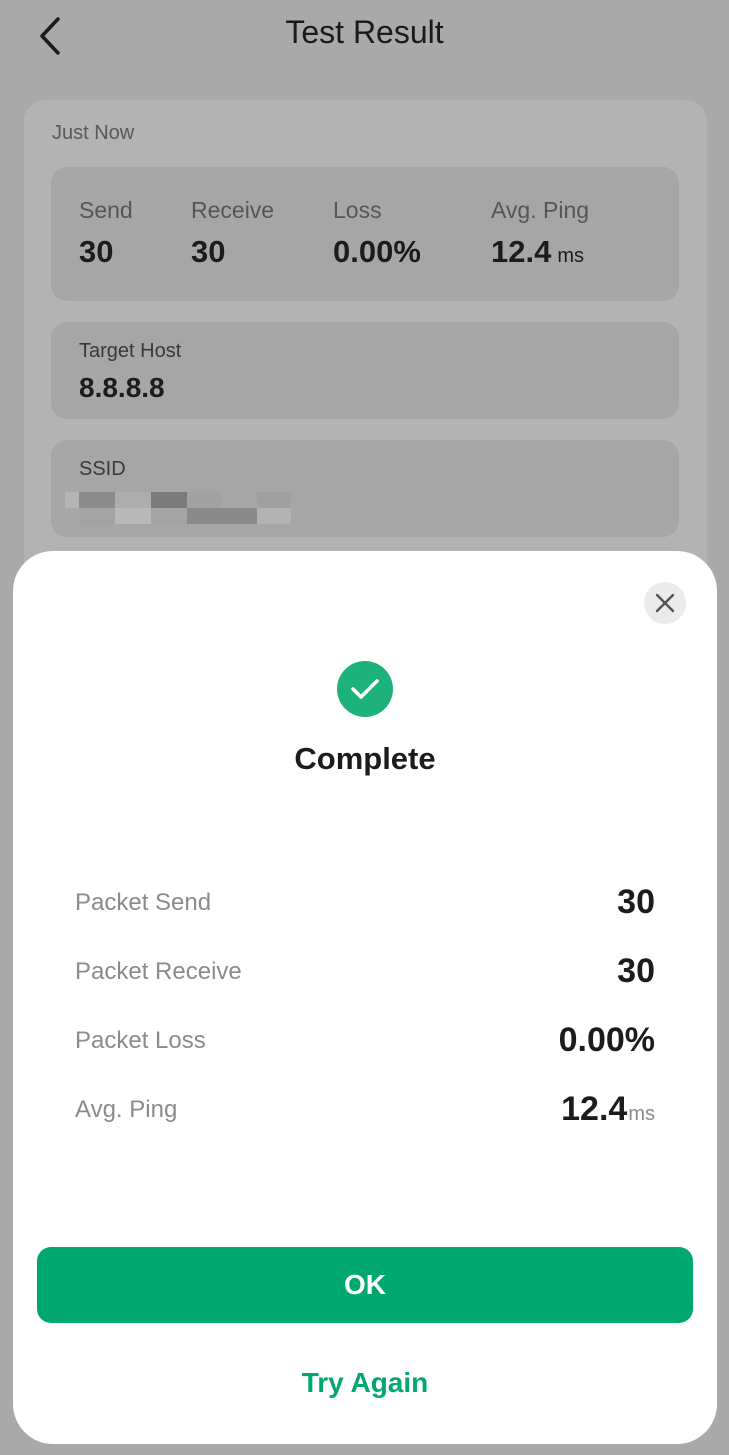  Describe the element at coordinates (93, 133) in the screenshot. I see `result-time: Just Now` at that location.